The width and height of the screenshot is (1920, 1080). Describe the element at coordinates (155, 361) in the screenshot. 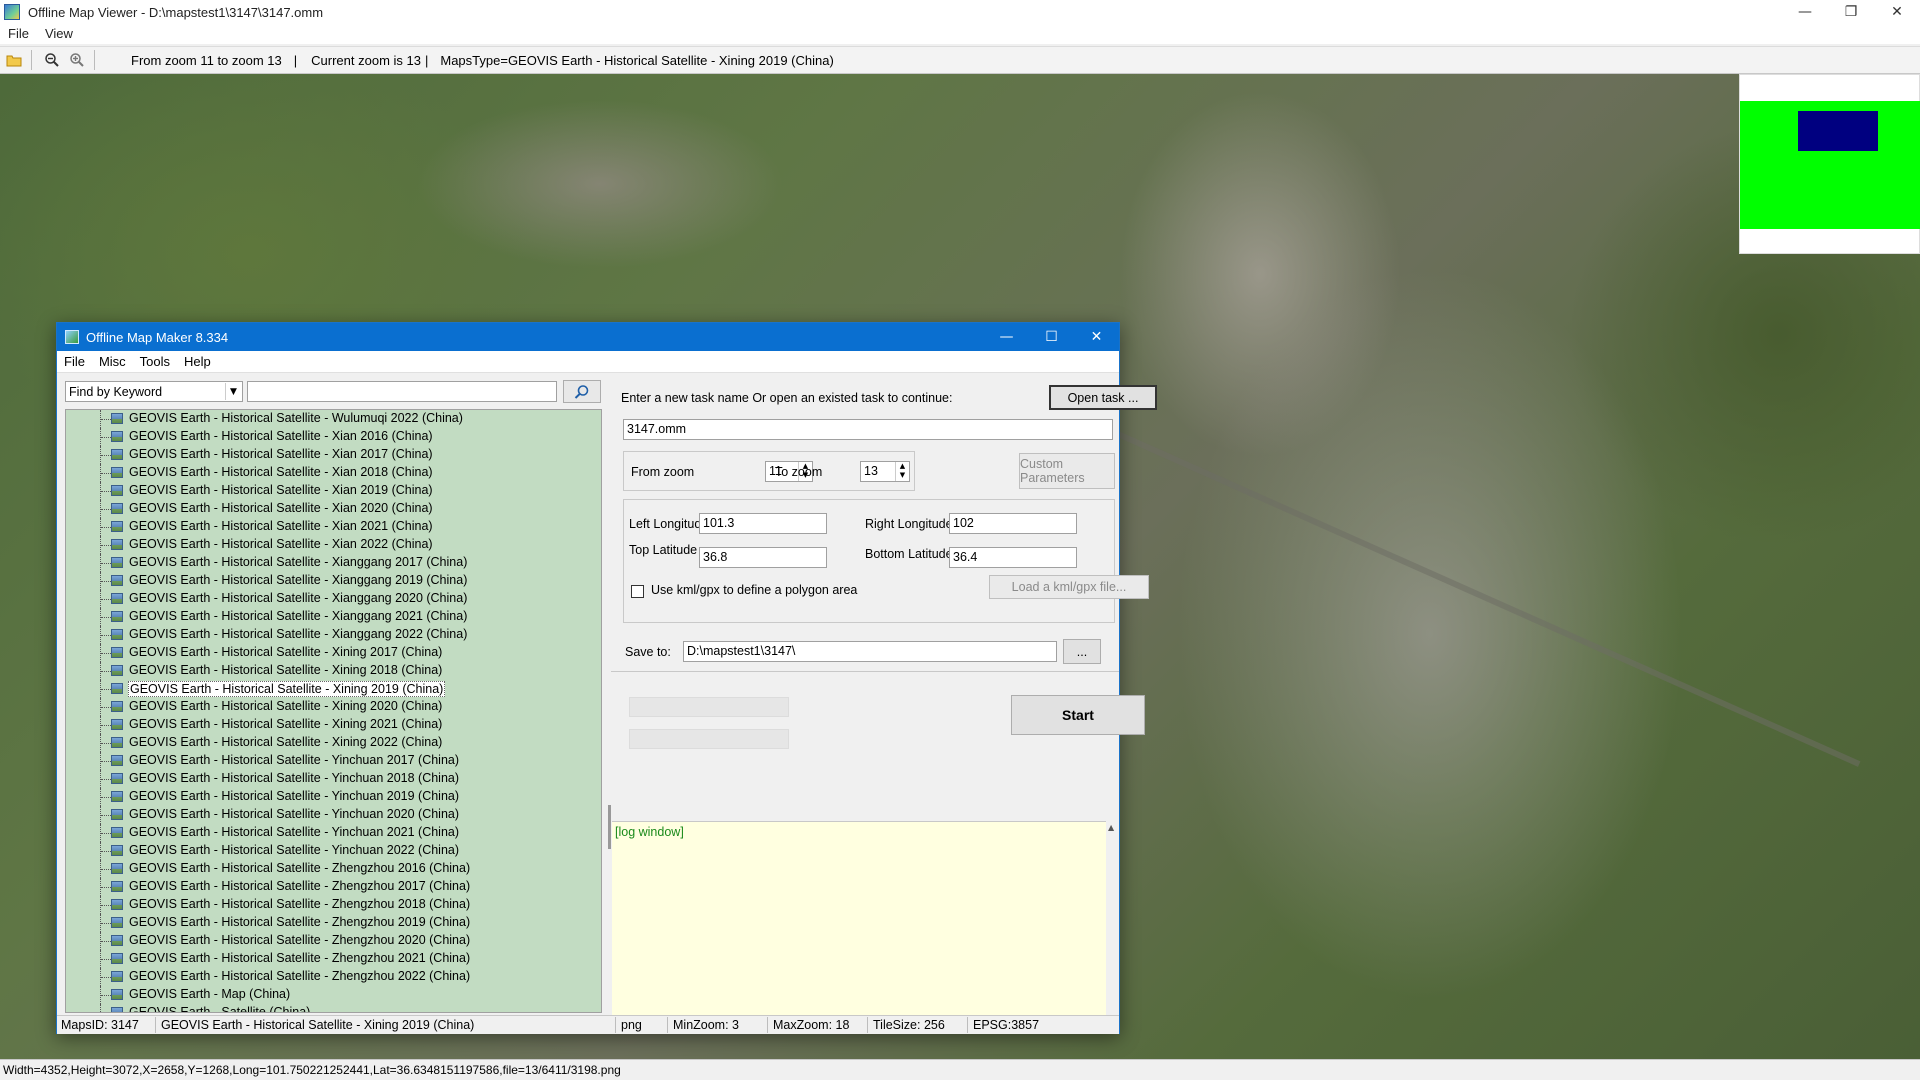

I see `maker-menu-tools: Tools` at that location.